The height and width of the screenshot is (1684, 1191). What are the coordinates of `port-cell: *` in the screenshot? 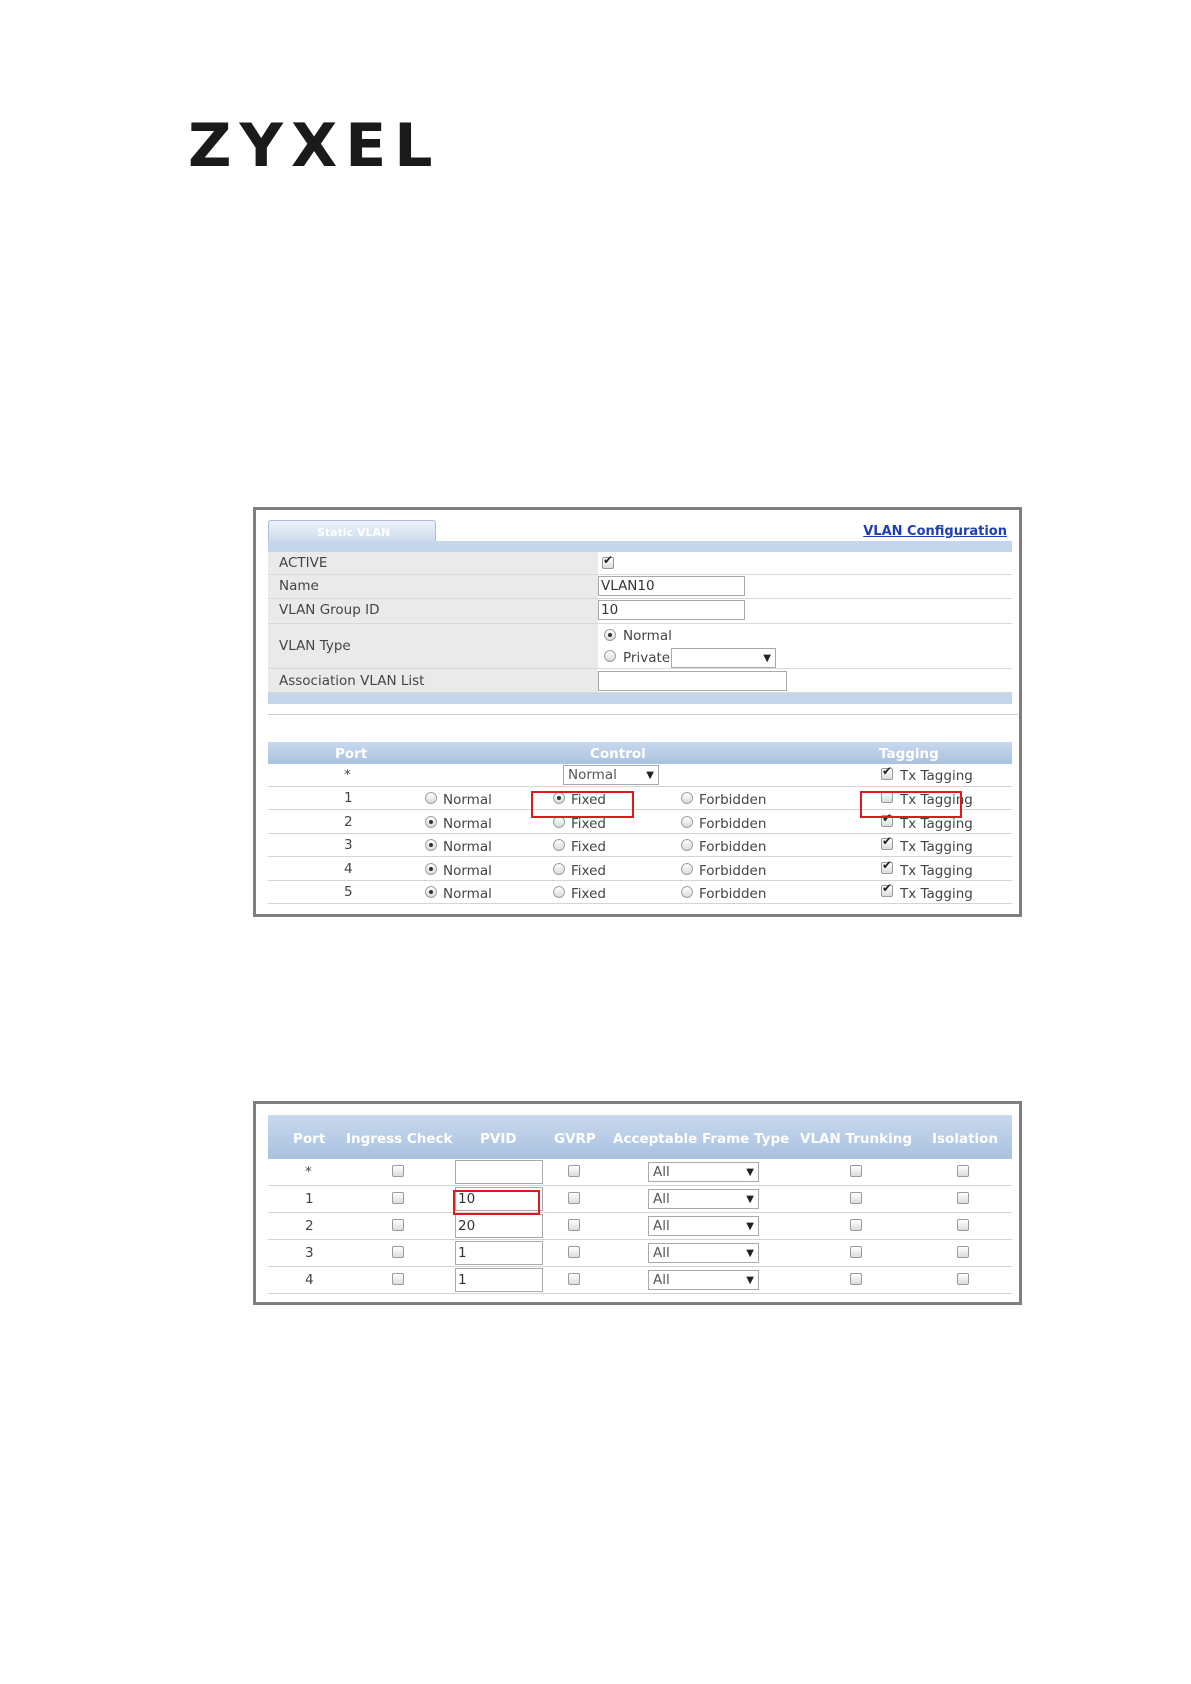 It's located at (347, 775).